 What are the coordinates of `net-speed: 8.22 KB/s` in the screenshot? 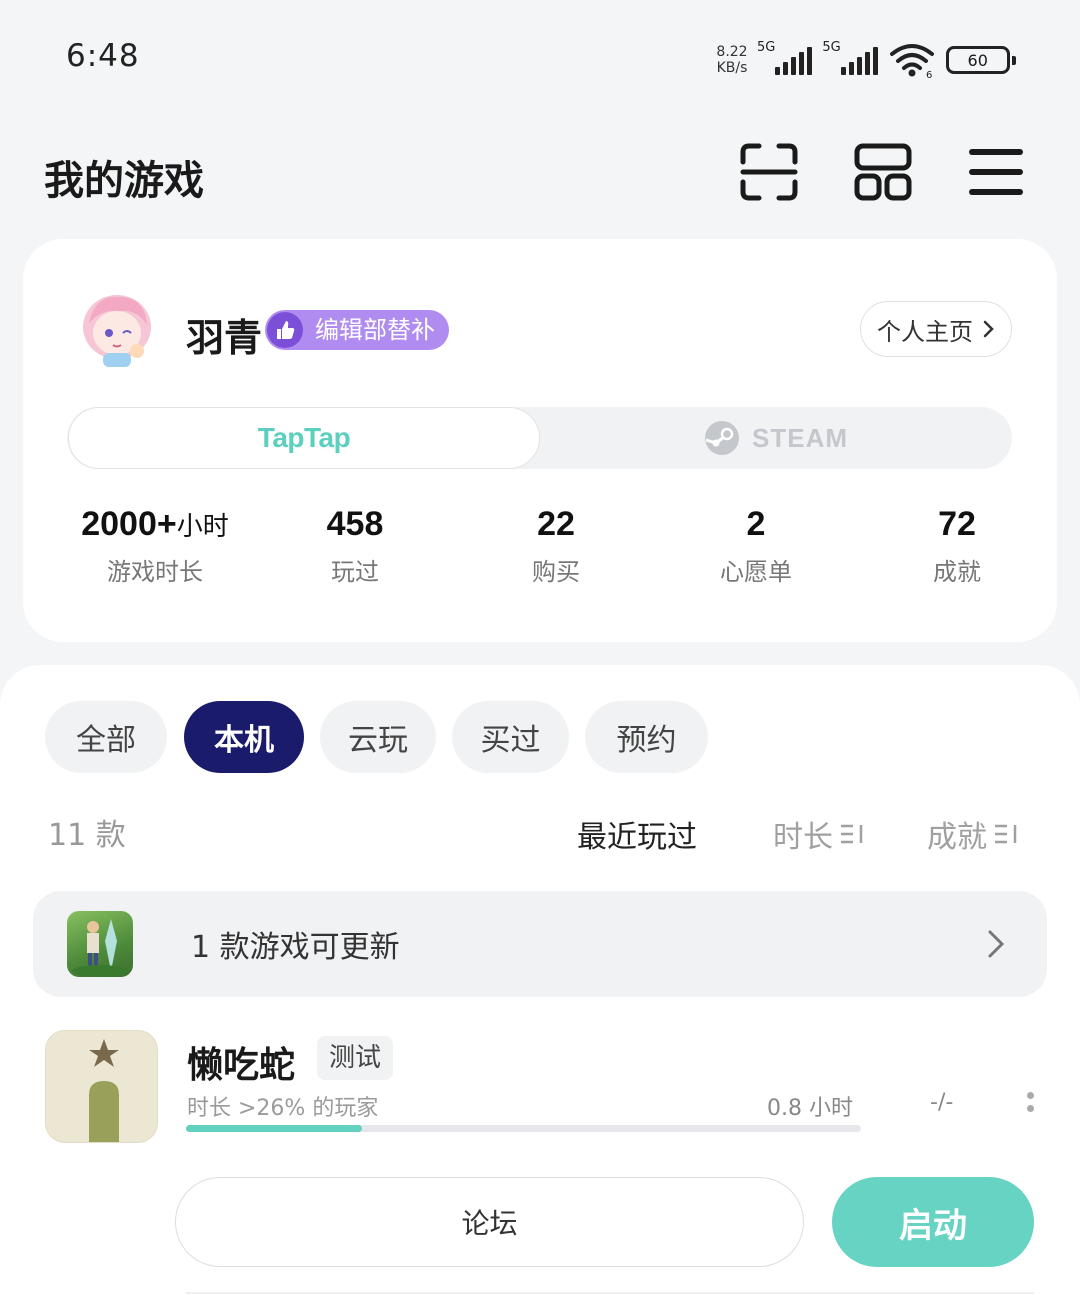 It's located at (732, 60).